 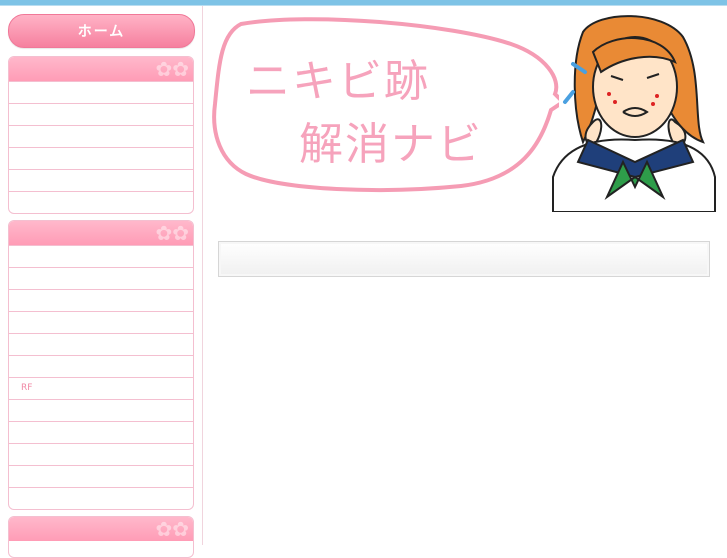 I want to click on sidebar-menu-box-2: ✿✿ RF, so click(x=101, y=365).